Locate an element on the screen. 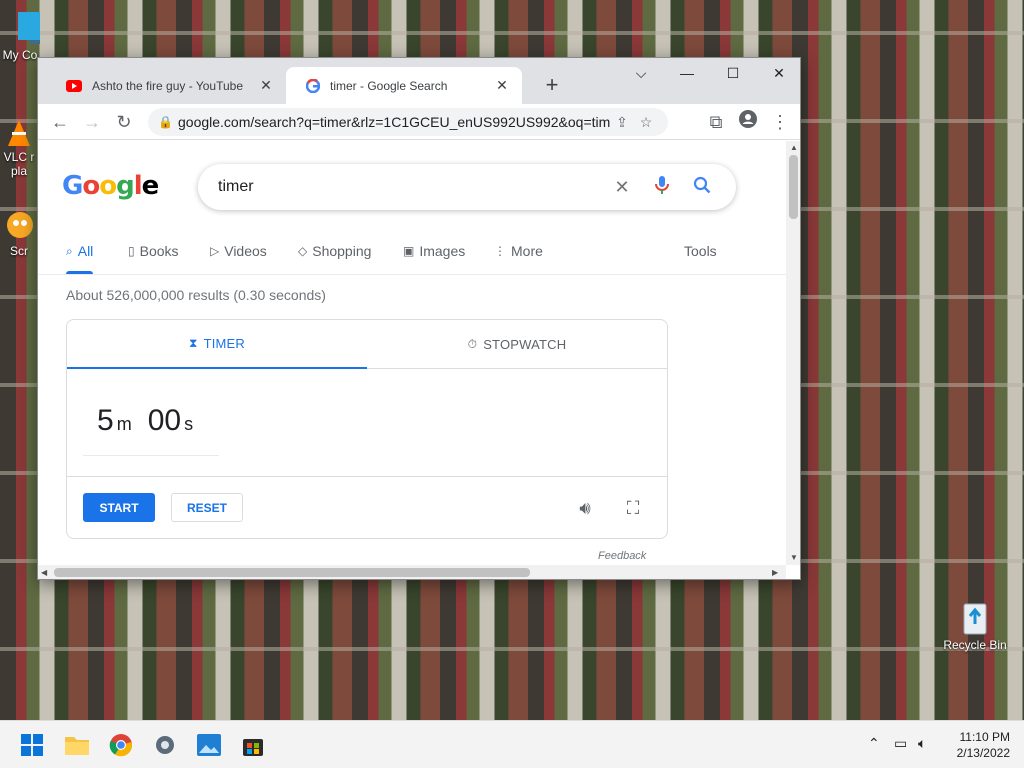 The image size is (1024, 768). nav-tab-videos: ▷ Videos is located at coordinates (238, 251).